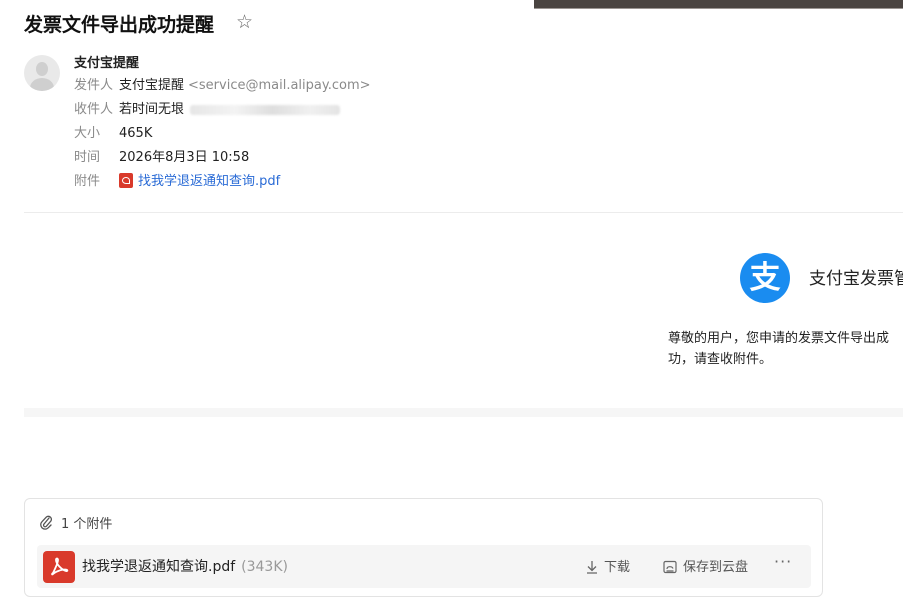  What do you see at coordinates (718, 4) in the screenshot?
I see `window-edge-bar` at bounding box center [718, 4].